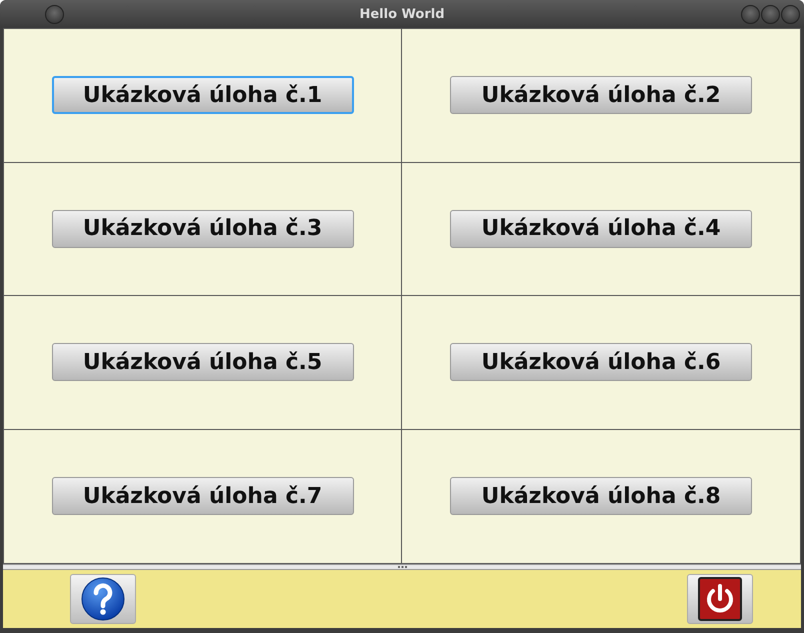 This screenshot has height=633, width=804. I want to click on help-button, so click(103, 599).